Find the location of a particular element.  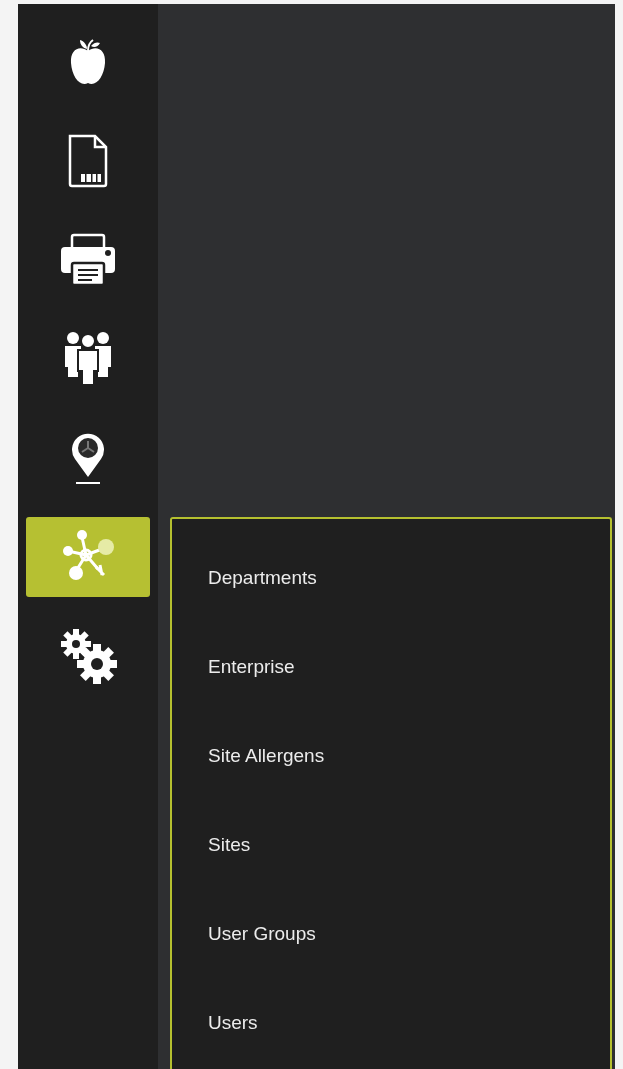

printer-icon is located at coordinates (88, 259).